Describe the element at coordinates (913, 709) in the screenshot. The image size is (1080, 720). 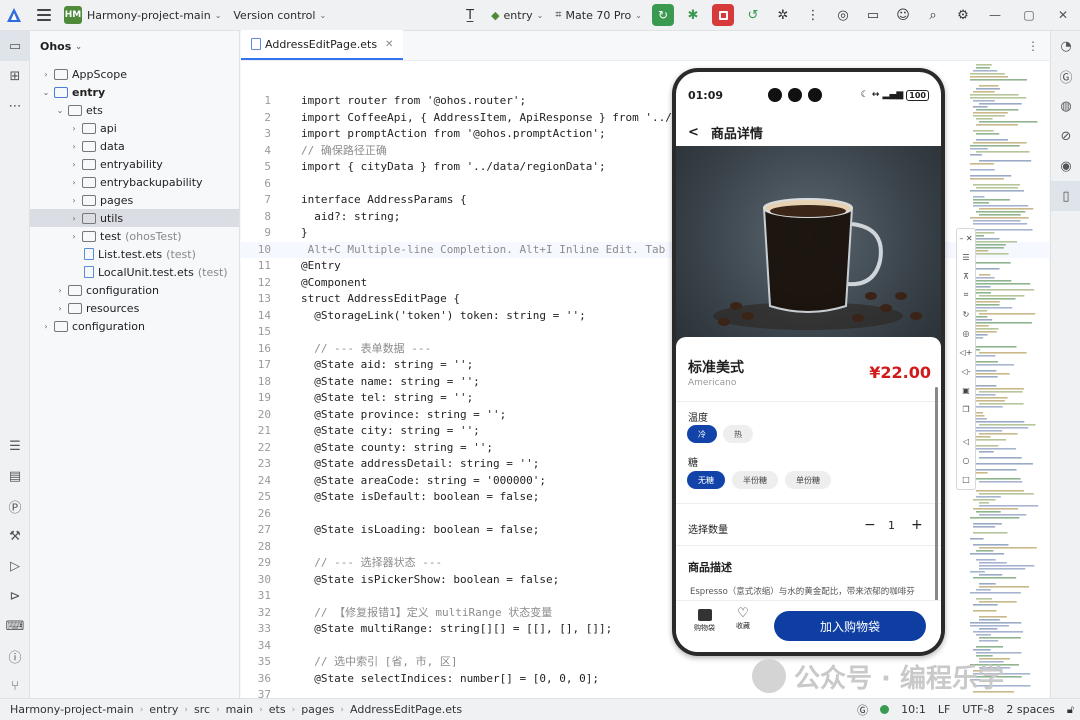
I see `cursor-position: 10:1` at that location.